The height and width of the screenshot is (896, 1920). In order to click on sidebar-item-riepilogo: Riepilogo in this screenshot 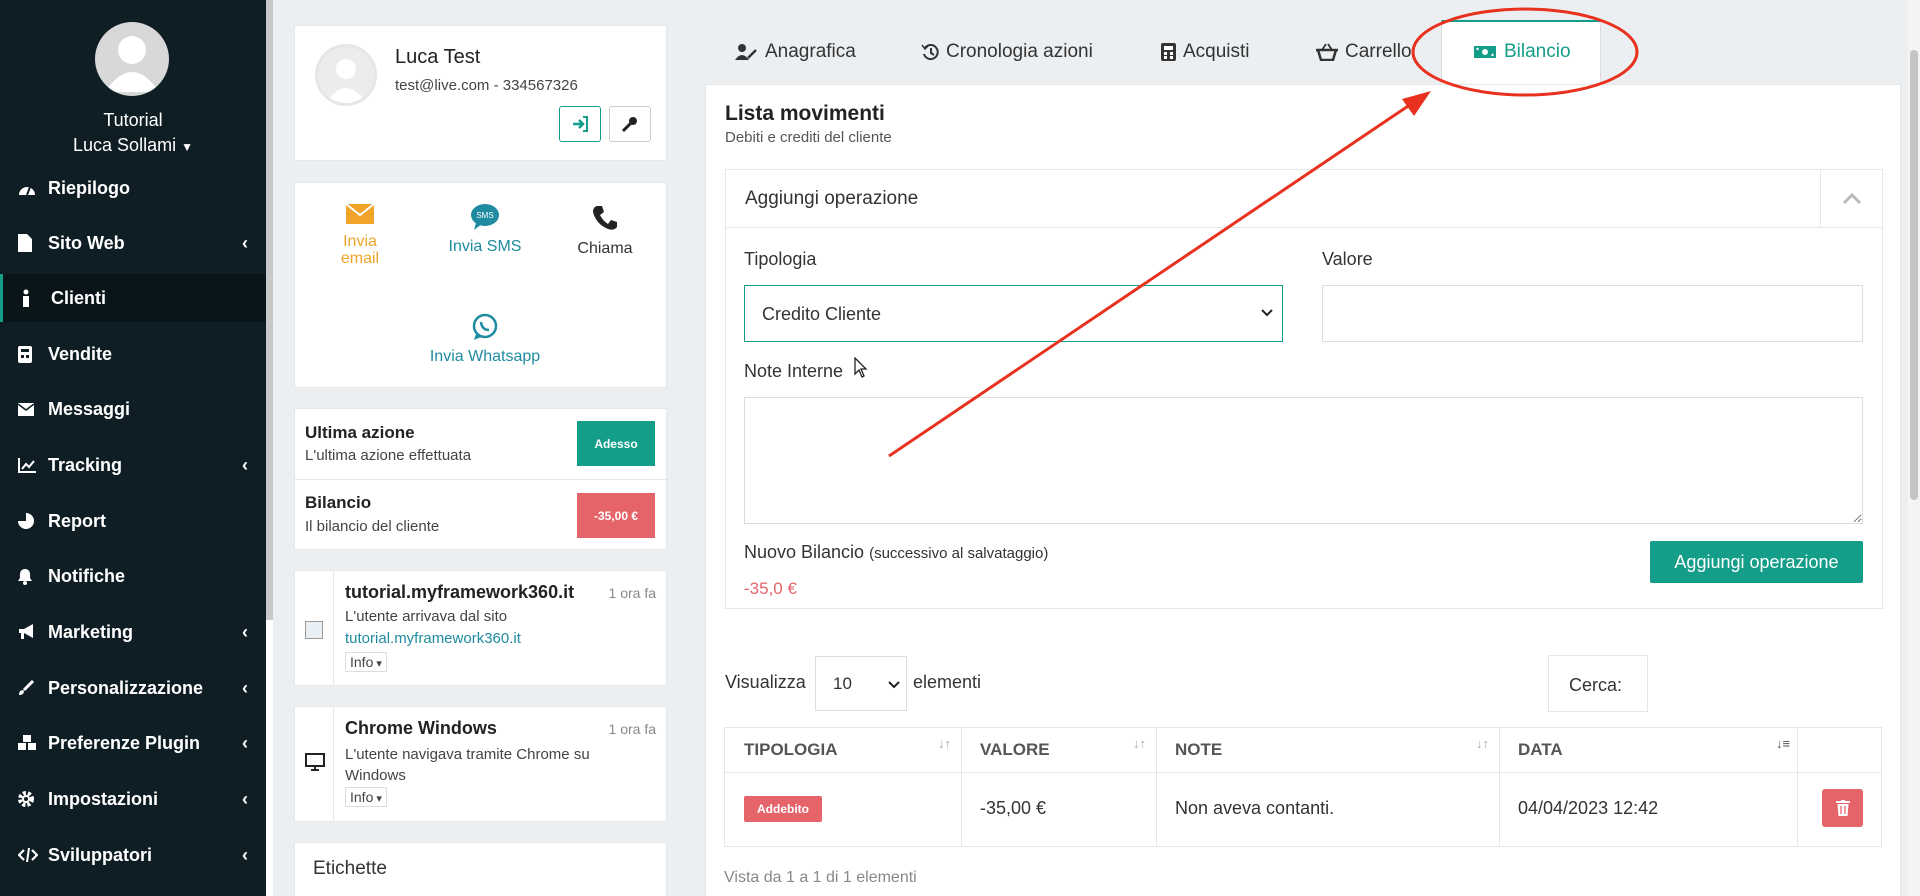, I will do `click(133, 188)`.